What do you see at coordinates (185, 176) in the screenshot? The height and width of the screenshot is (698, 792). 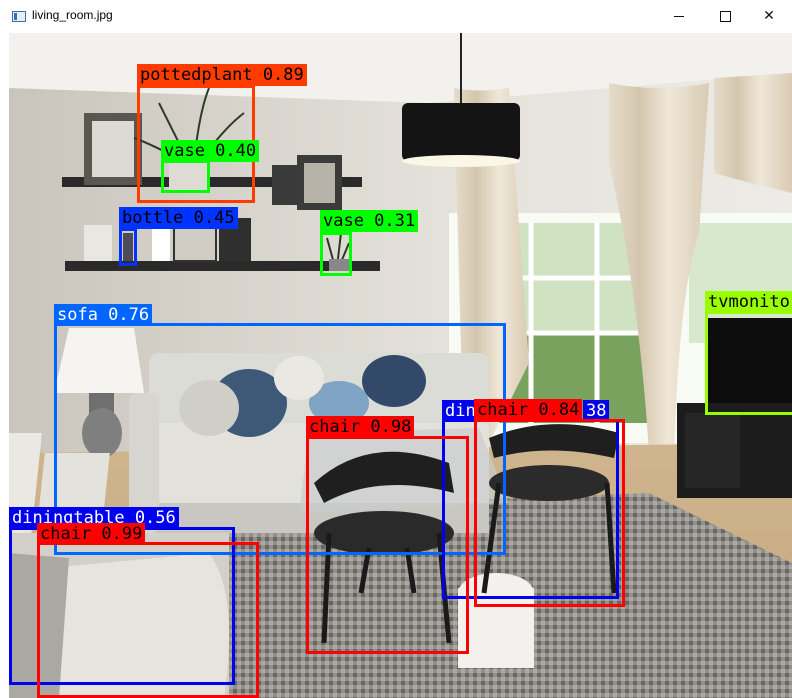 I see `detection-box-vase` at bounding box center [185, 176].